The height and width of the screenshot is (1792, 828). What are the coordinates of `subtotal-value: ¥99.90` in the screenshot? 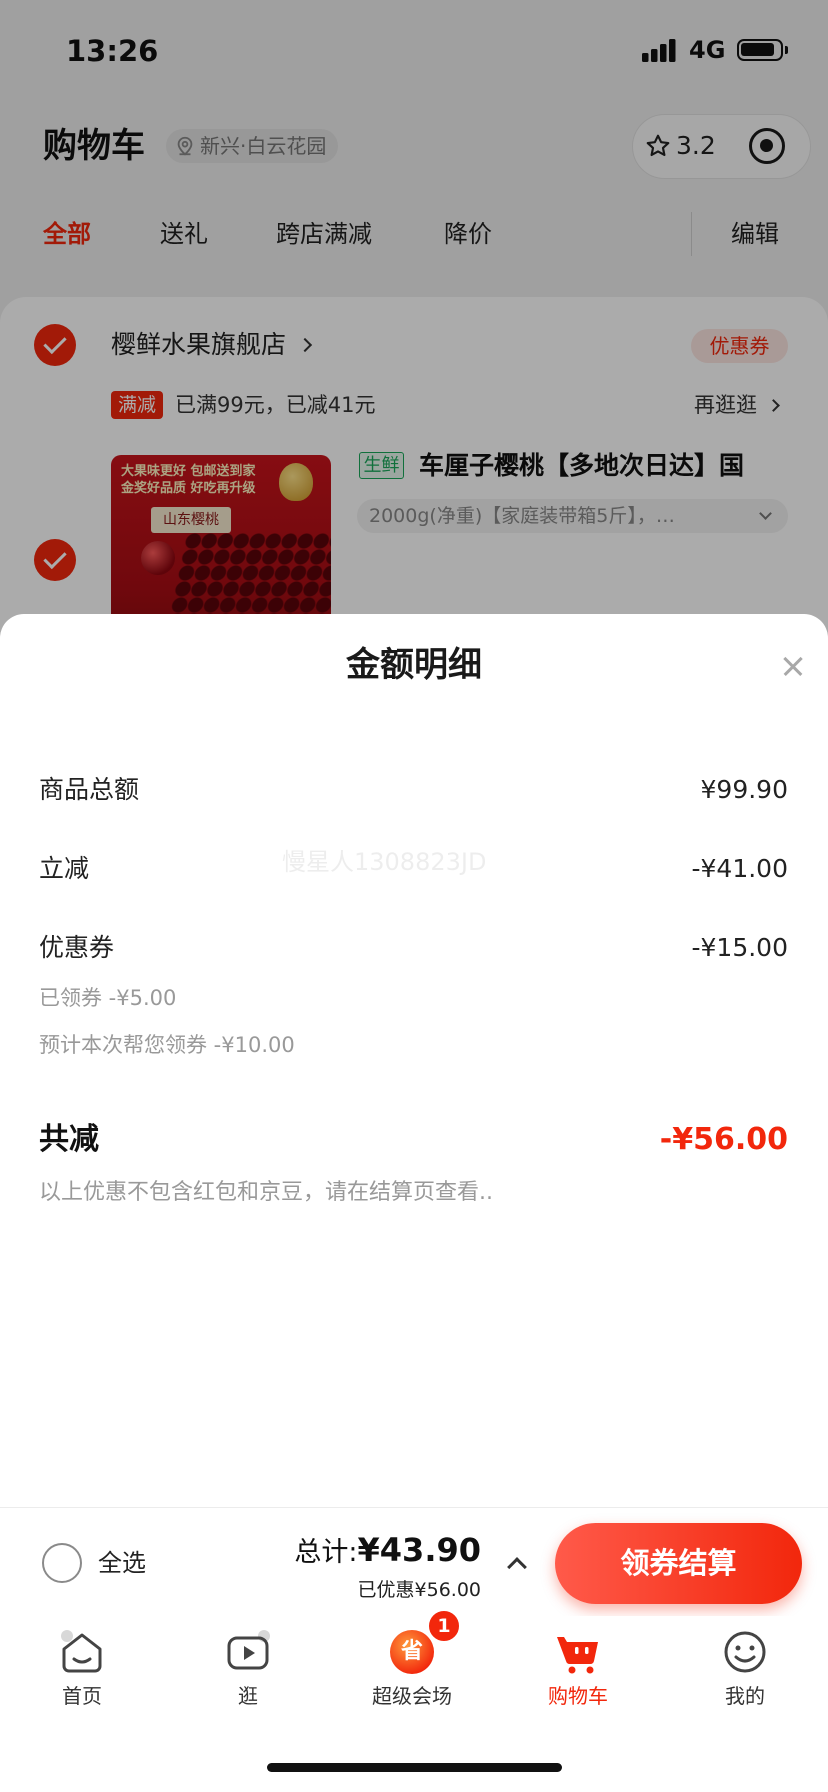 It's located at (744, 789).